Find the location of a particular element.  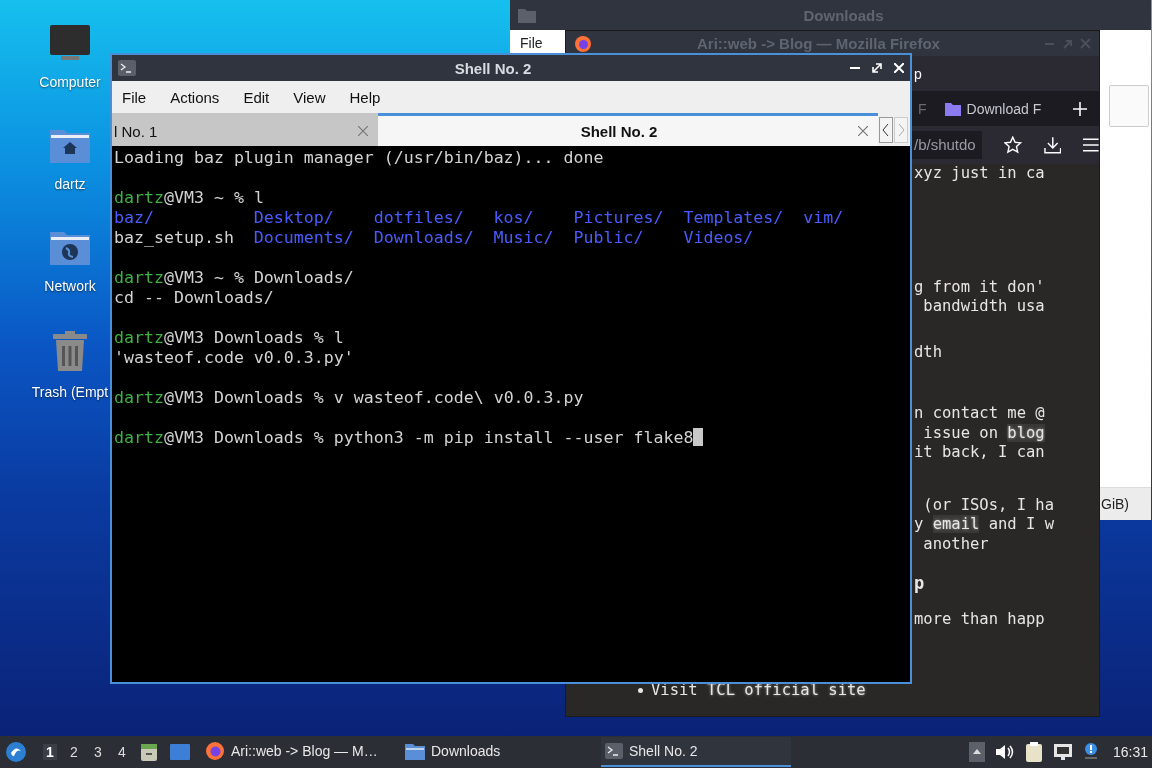

file-name: baz_setup.sh is located at coordinates (174, 238).